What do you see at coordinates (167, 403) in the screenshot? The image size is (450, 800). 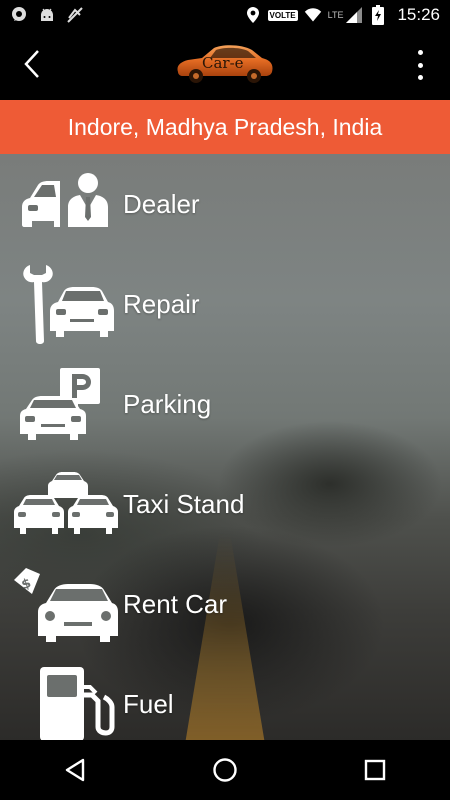 I see `menu-label: Parking` at bounding box center [167, 403].